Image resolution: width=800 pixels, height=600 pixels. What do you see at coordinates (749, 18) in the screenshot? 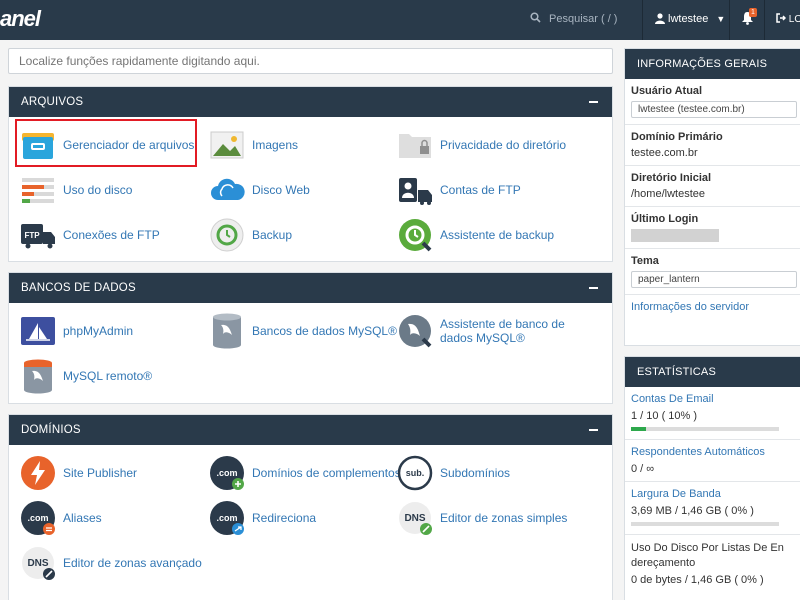
I see `notifications-button: 1` at bounding box center [749, 18].